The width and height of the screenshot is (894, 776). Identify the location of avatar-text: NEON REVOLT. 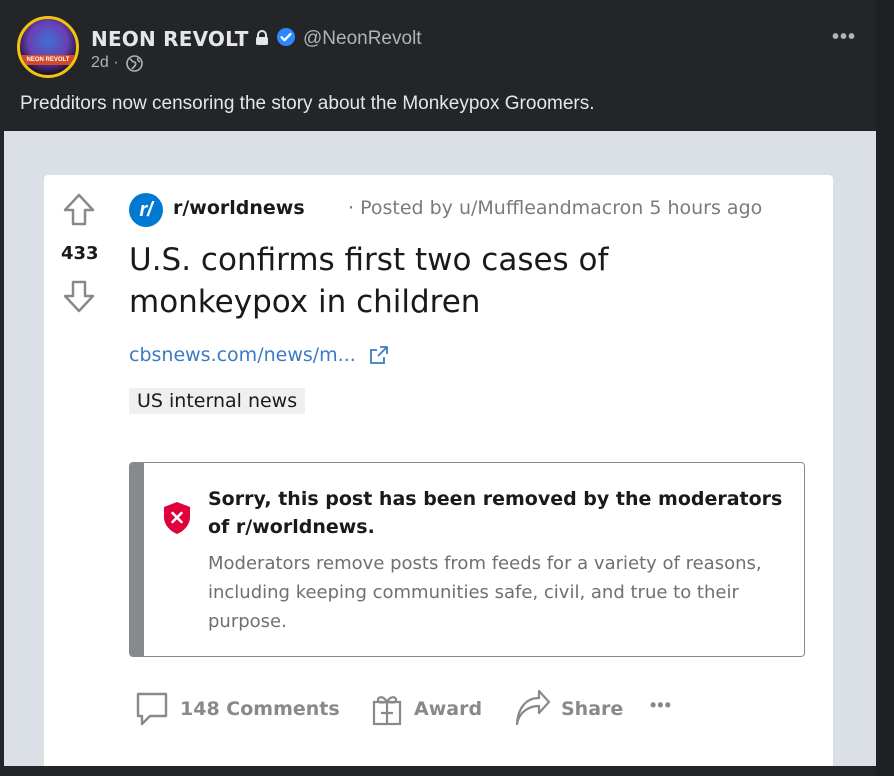
(48, 60).